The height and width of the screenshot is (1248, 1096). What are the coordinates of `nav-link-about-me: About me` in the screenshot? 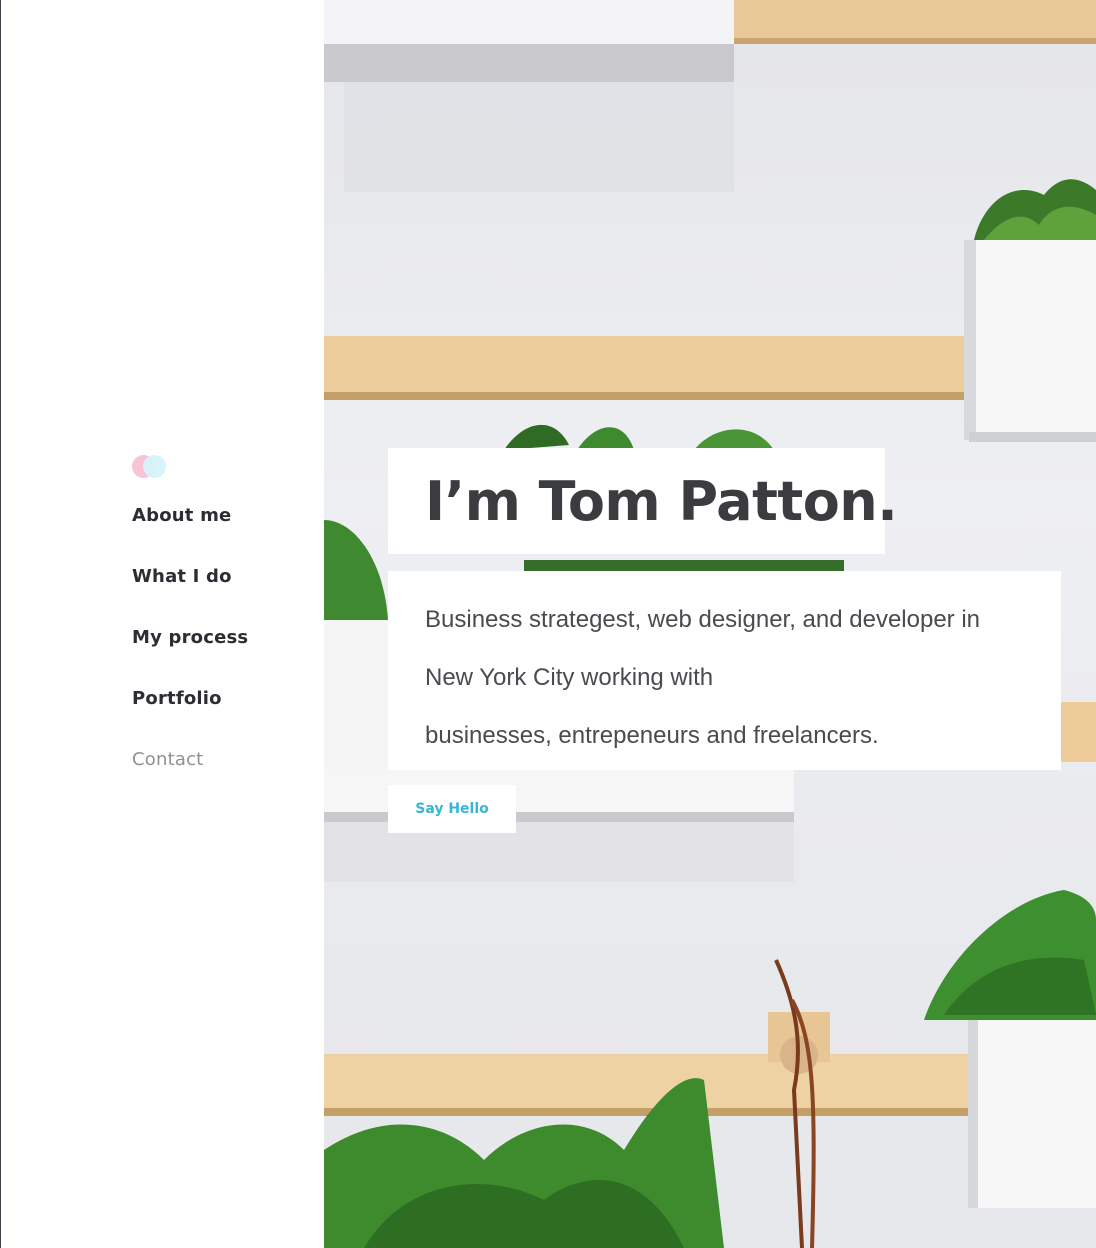 It's located at (181, 515).